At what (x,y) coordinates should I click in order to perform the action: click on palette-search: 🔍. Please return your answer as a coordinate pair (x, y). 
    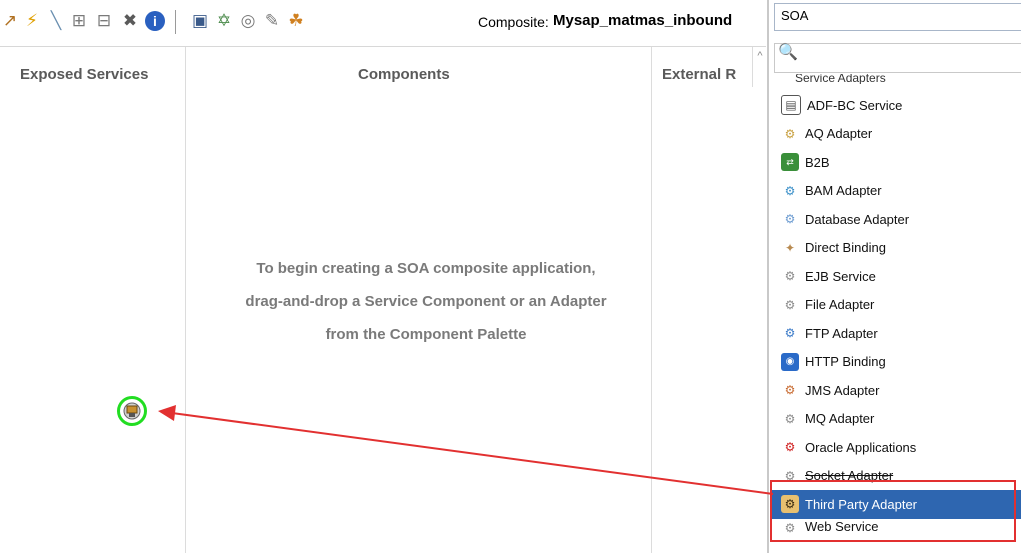
    Looking at the image, I should click on (897, 58).